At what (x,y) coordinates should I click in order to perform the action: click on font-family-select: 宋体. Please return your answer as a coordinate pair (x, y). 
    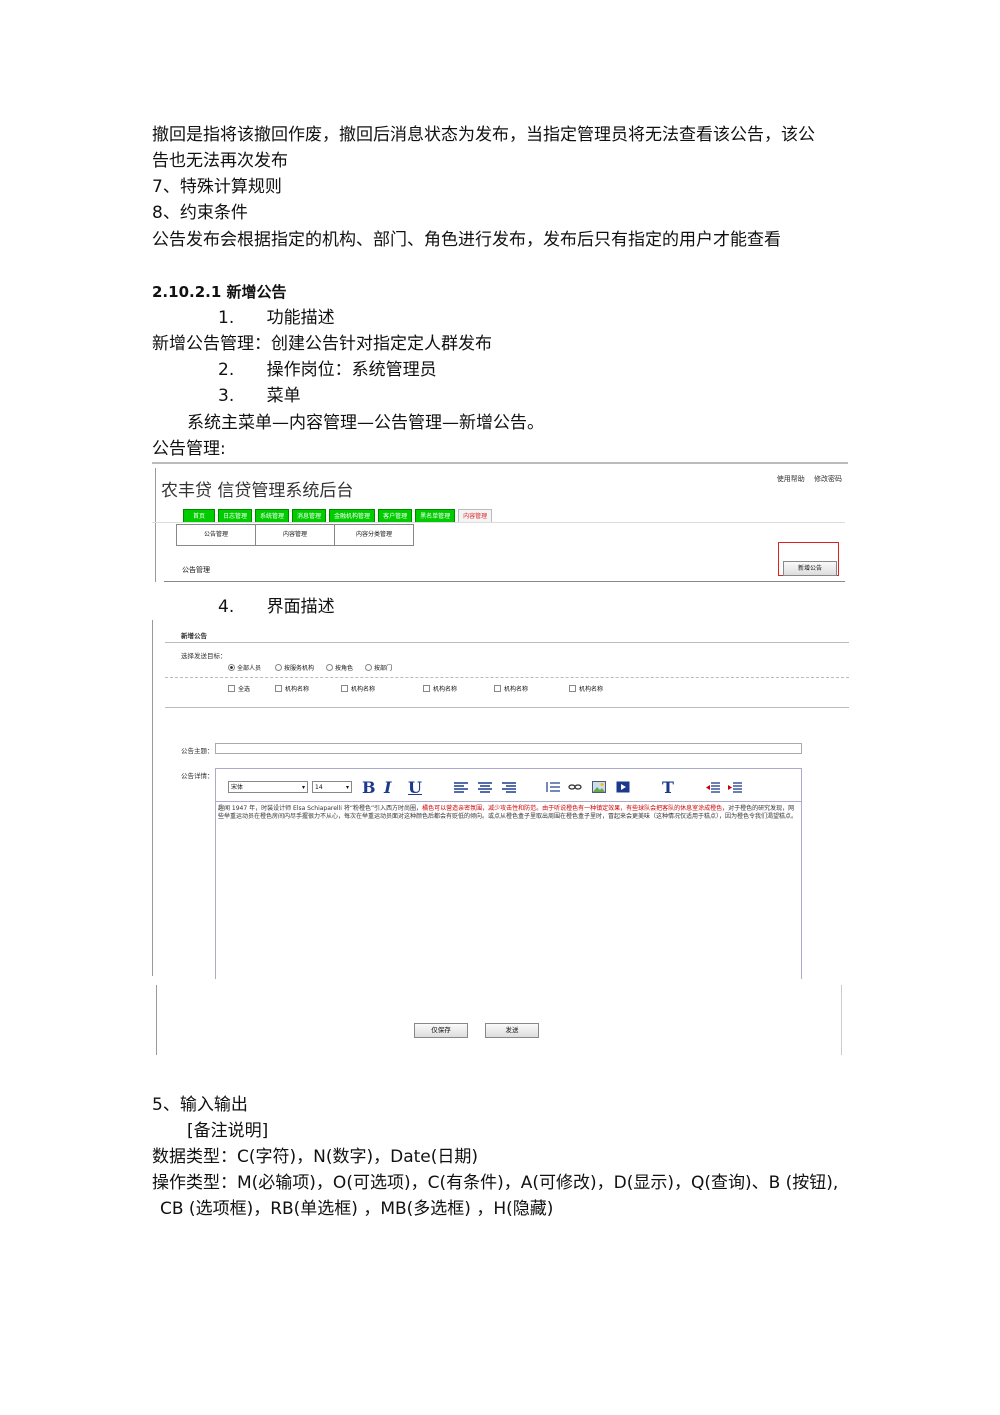
    Looking at the image, I should click on (268, 787).